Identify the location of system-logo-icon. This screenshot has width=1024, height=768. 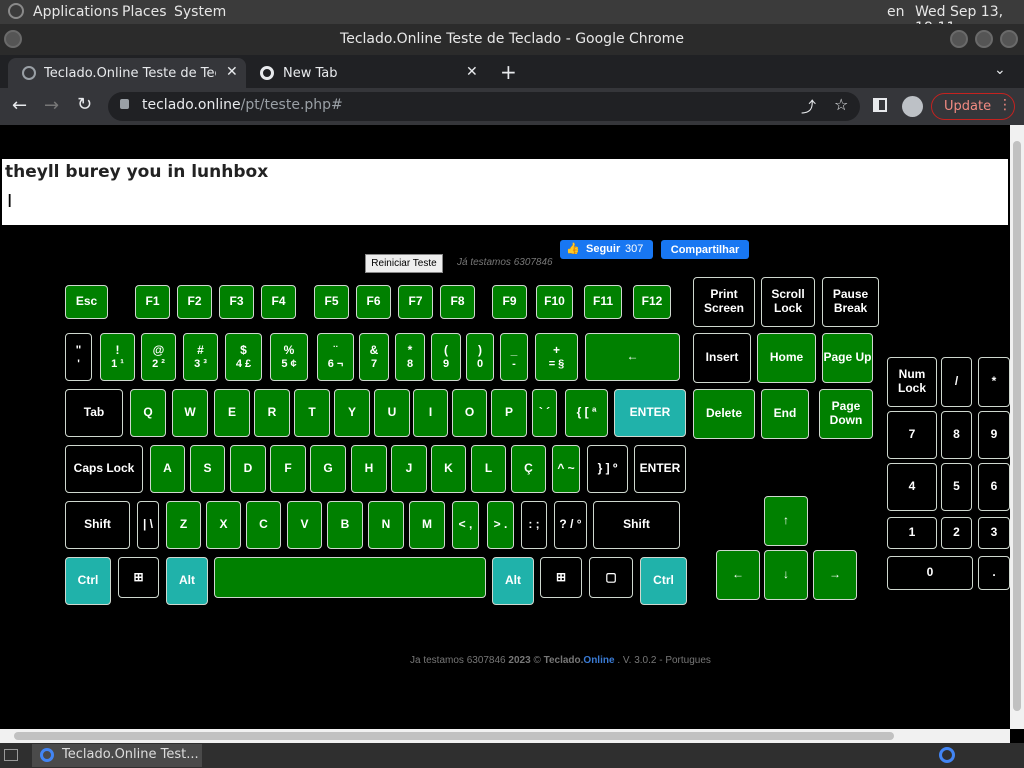
(16, 11).